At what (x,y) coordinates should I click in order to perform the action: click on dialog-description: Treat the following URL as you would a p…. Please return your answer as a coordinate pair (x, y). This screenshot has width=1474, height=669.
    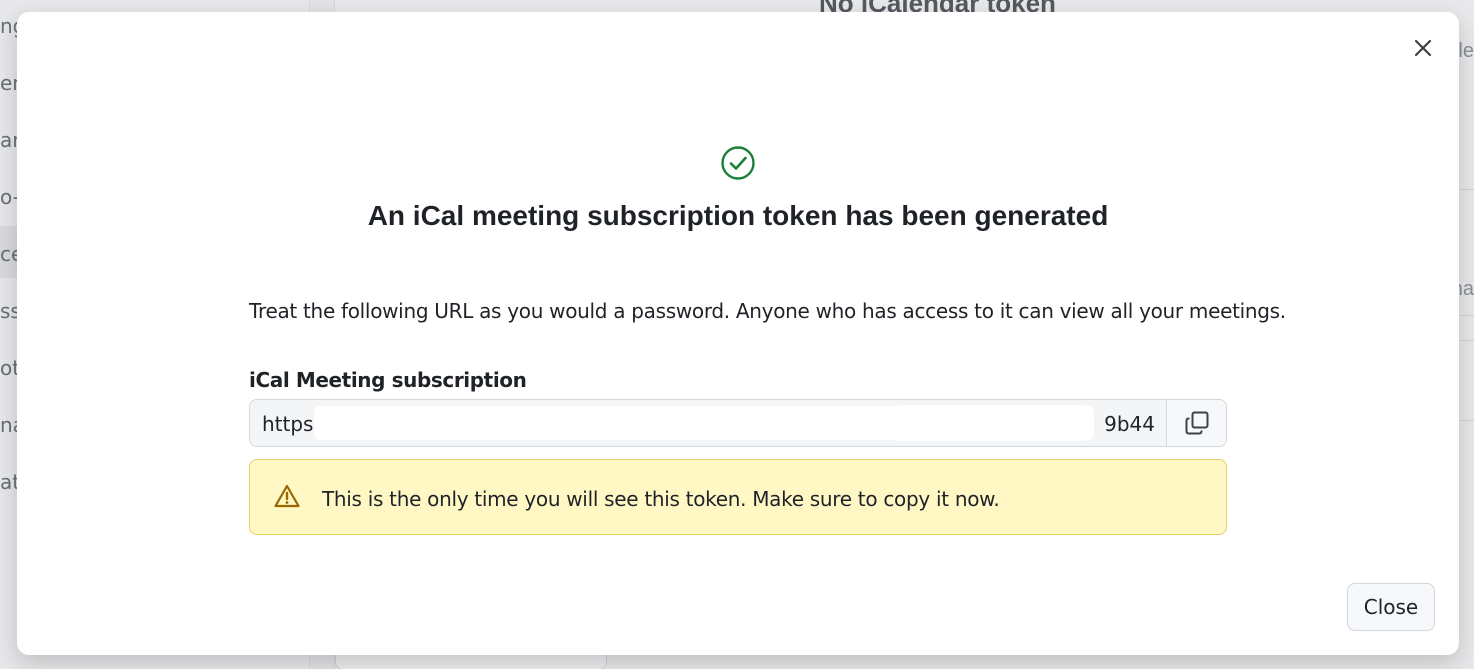
    Looking at the image, I should click on (767, 311).